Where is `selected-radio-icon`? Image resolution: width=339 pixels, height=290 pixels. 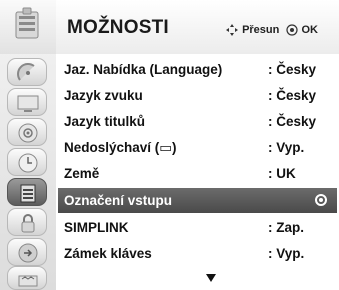 selected-radio-icon is located at coordinates (321, 200).